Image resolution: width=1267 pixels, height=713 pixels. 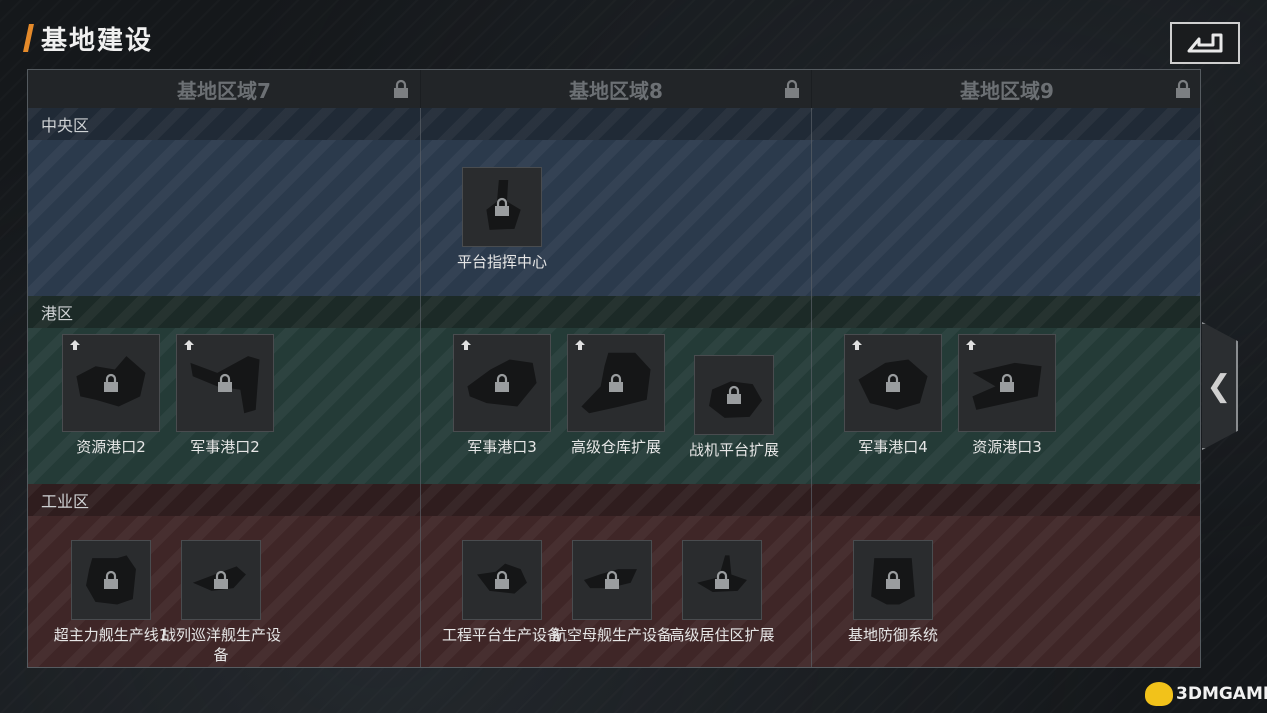 I want to click on watermark: 3DMGAME, so click(x=1206, y=694).